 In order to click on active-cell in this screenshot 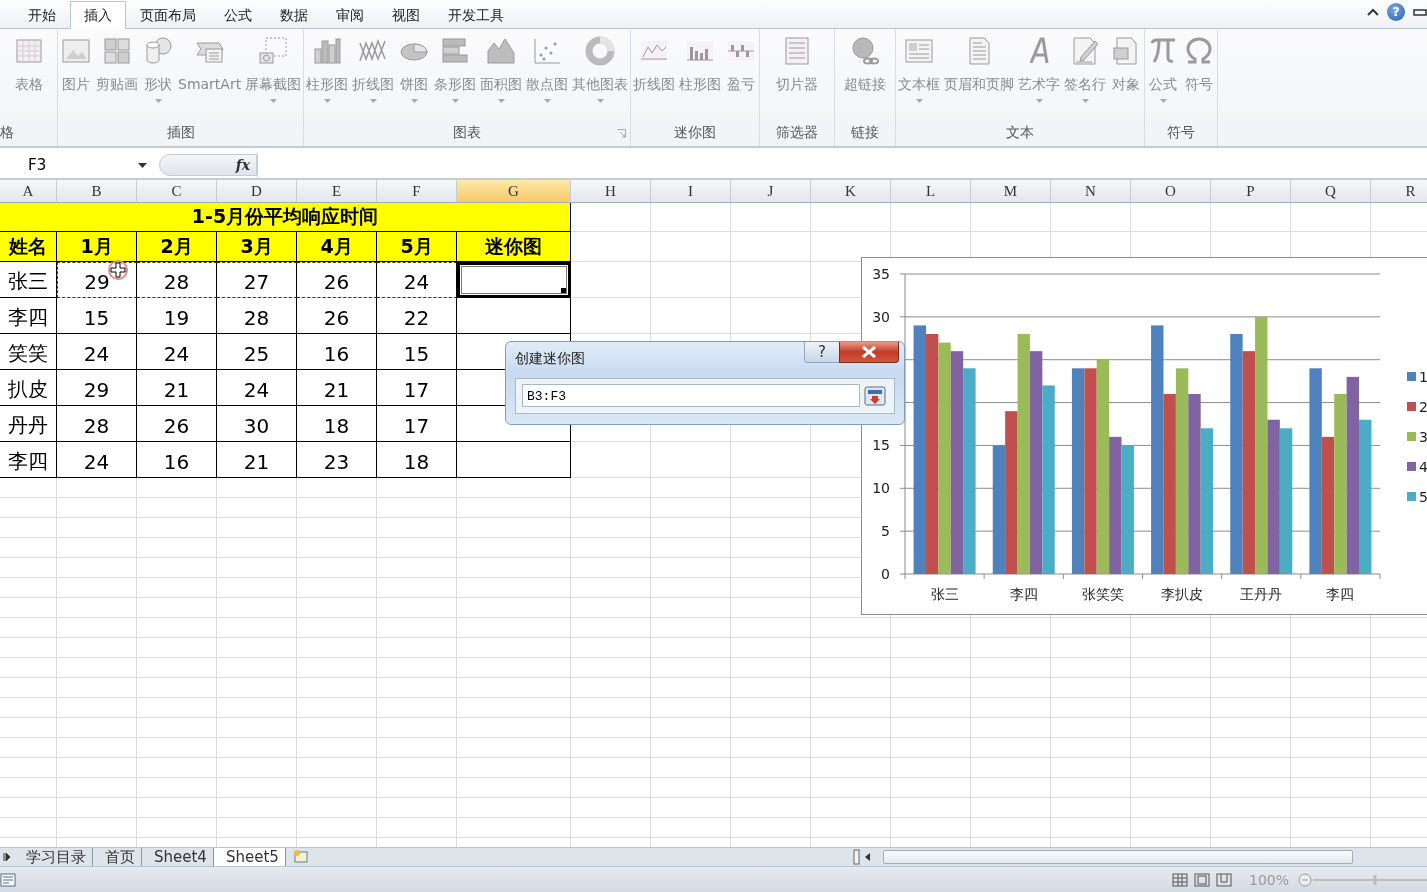, I will do `click(514, 280)`.